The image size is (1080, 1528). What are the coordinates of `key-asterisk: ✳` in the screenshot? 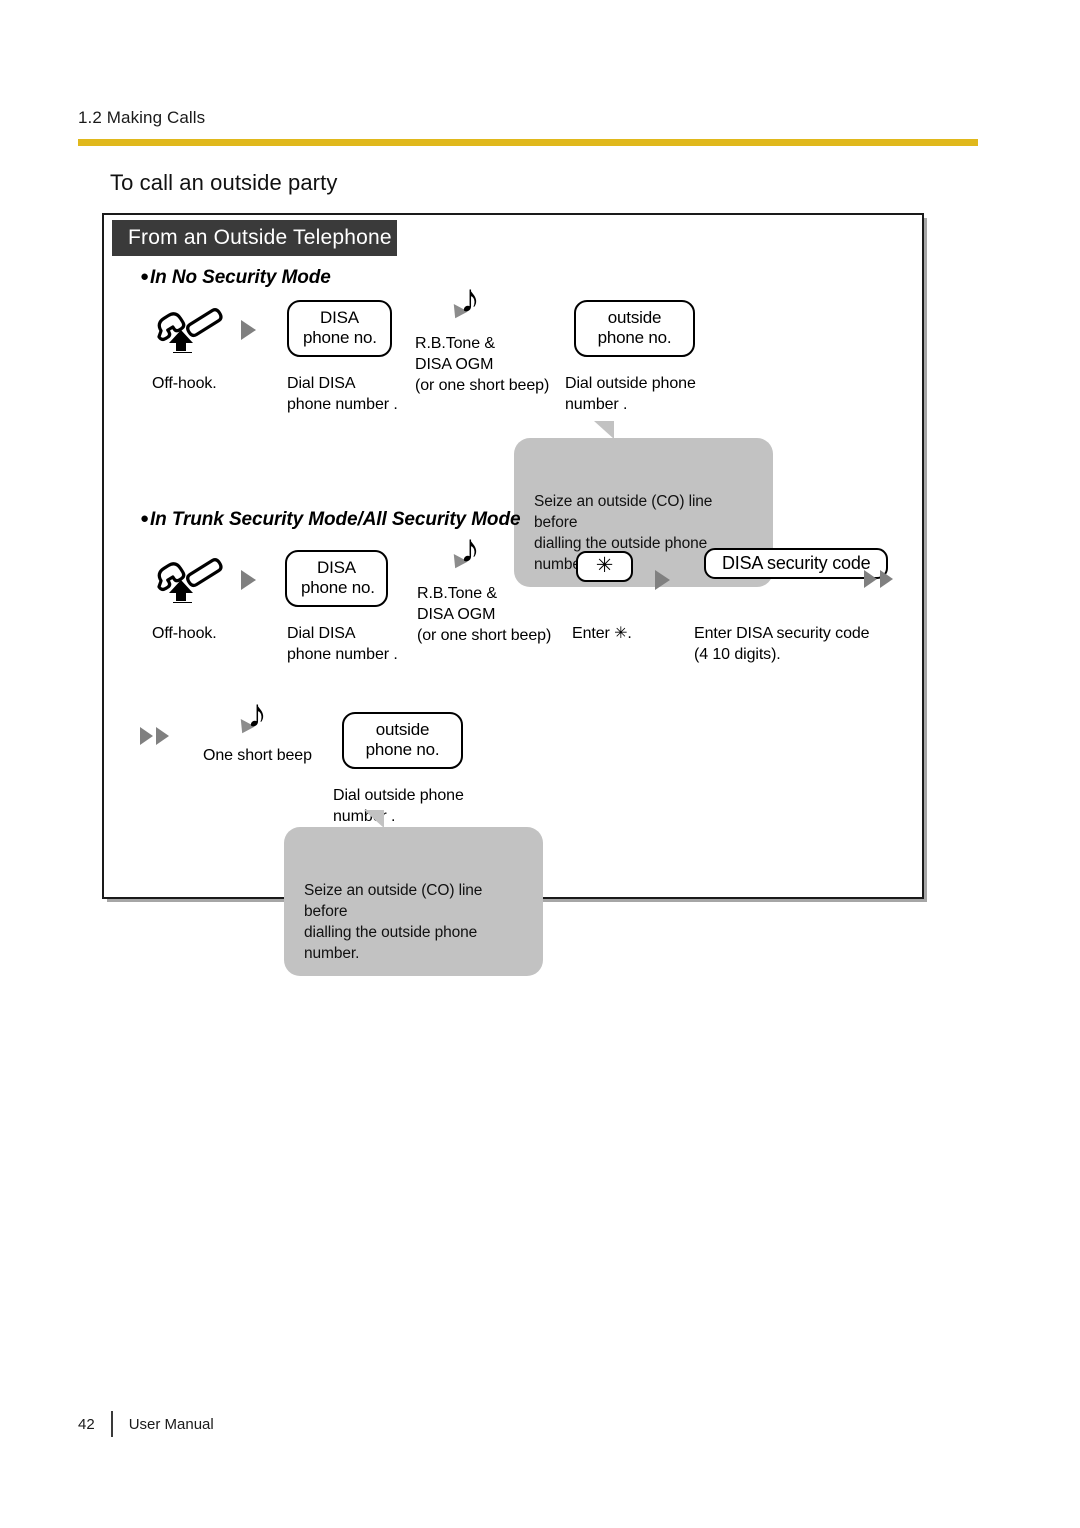 It's located at (604, 566).